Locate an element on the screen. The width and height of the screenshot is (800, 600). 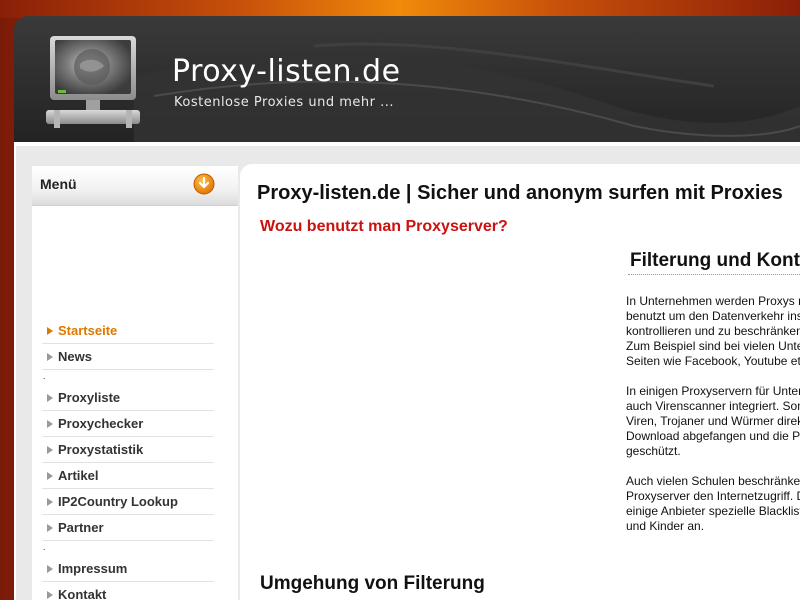
text-line: und Kinder an. is located at coordinates (665, 526).